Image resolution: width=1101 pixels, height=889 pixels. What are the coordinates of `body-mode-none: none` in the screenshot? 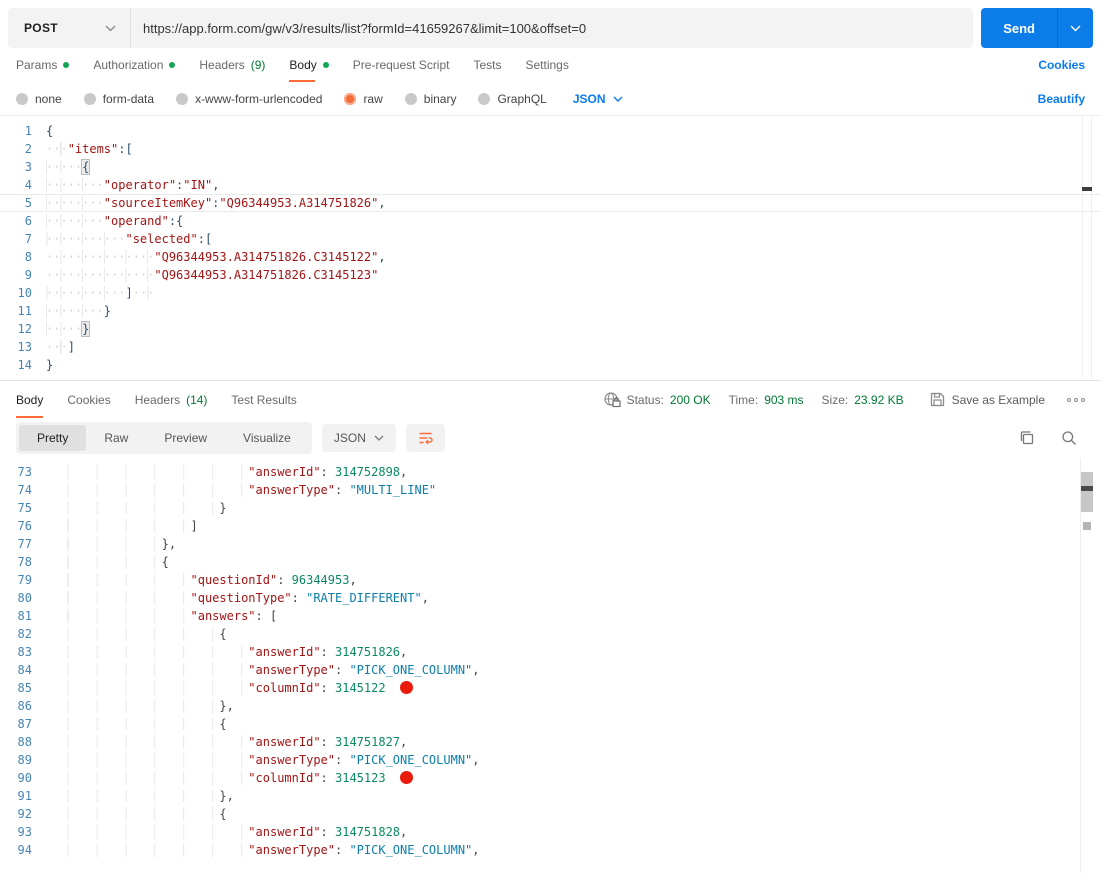 It's located at (39, 99).